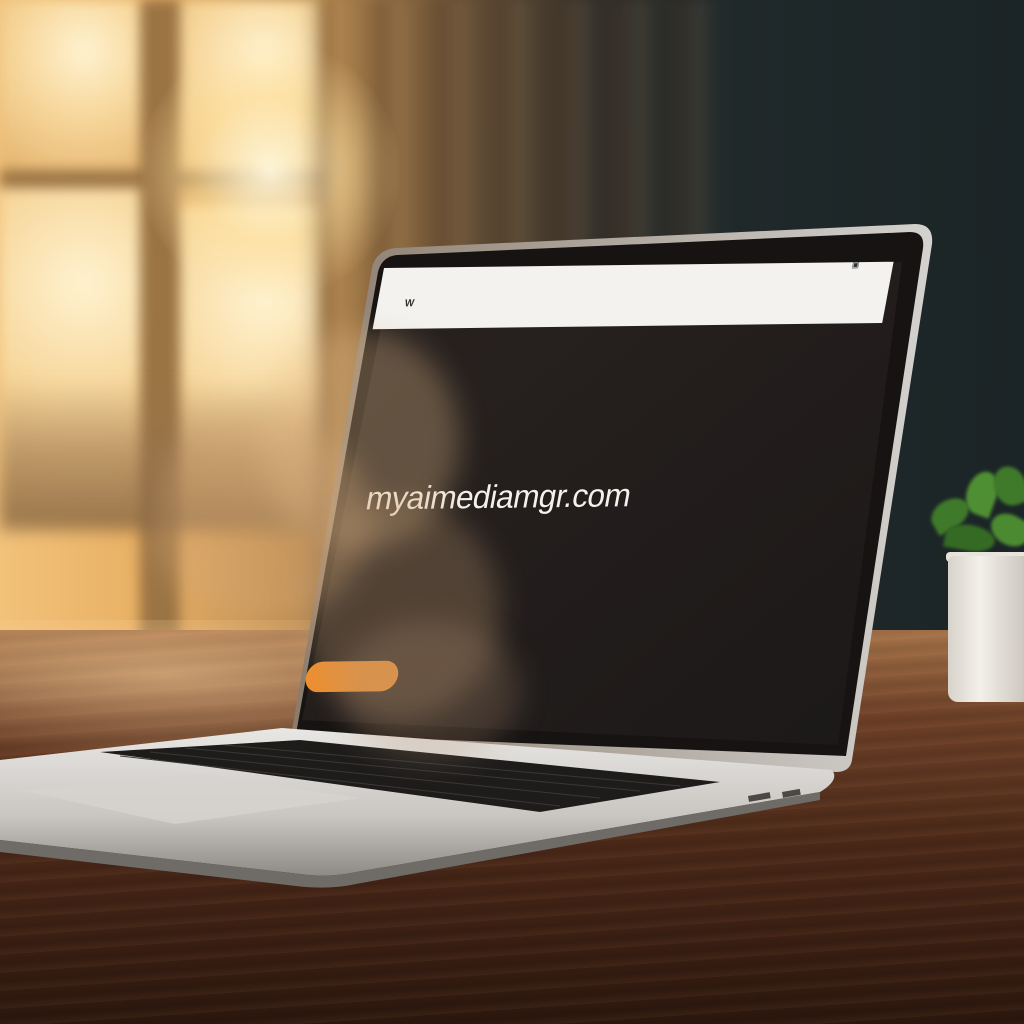 This screenshot has height=1024, width=1024. Describe the element at coordinates (855, 264) in the screenshot. I see `bookmark-icon: ▣` at that location.